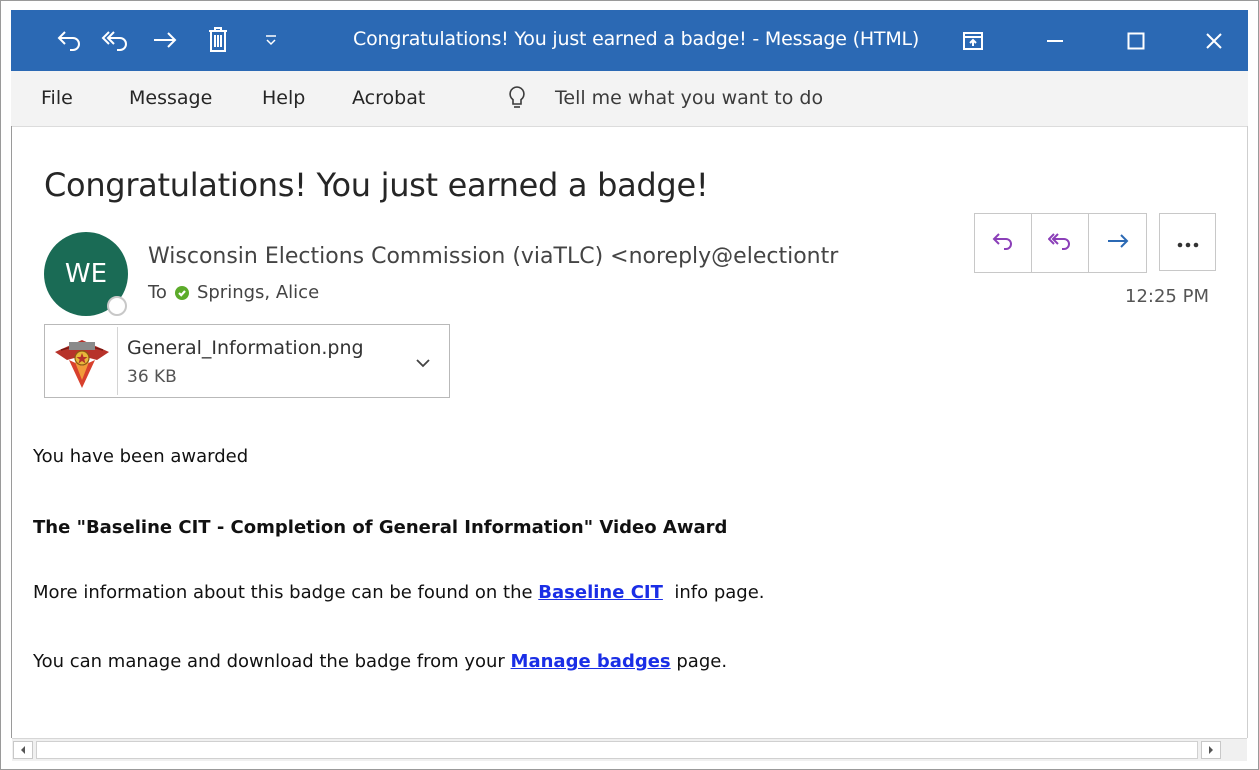  Describe the element at coordinates (1214, 41) in the screenshot. I see `close-icon` at that location.